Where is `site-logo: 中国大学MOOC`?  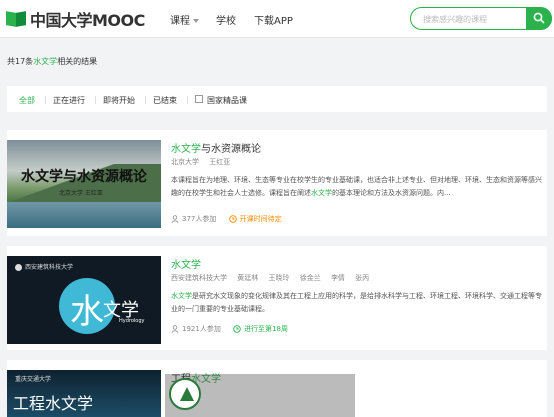 site-logo: 中国大学MOOC is located at coordinates (75, 19).